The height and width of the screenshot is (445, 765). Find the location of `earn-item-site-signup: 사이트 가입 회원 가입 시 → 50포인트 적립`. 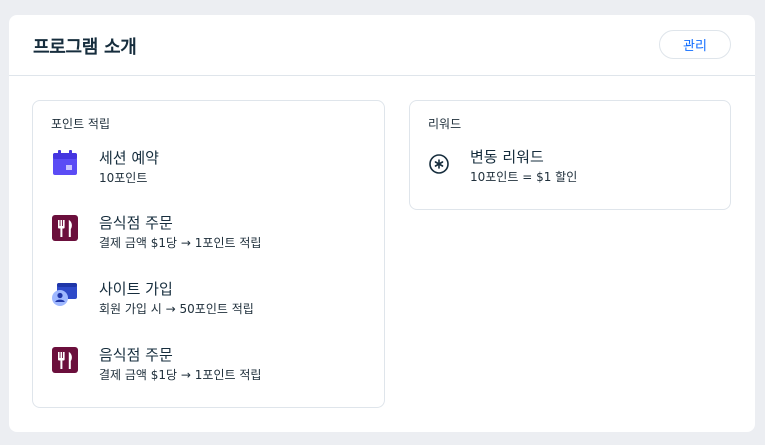

earn-item-site-signup: 사이트 가입 회원 가입 시 → 50포인트 적립 is located at coordinates (211, 298).